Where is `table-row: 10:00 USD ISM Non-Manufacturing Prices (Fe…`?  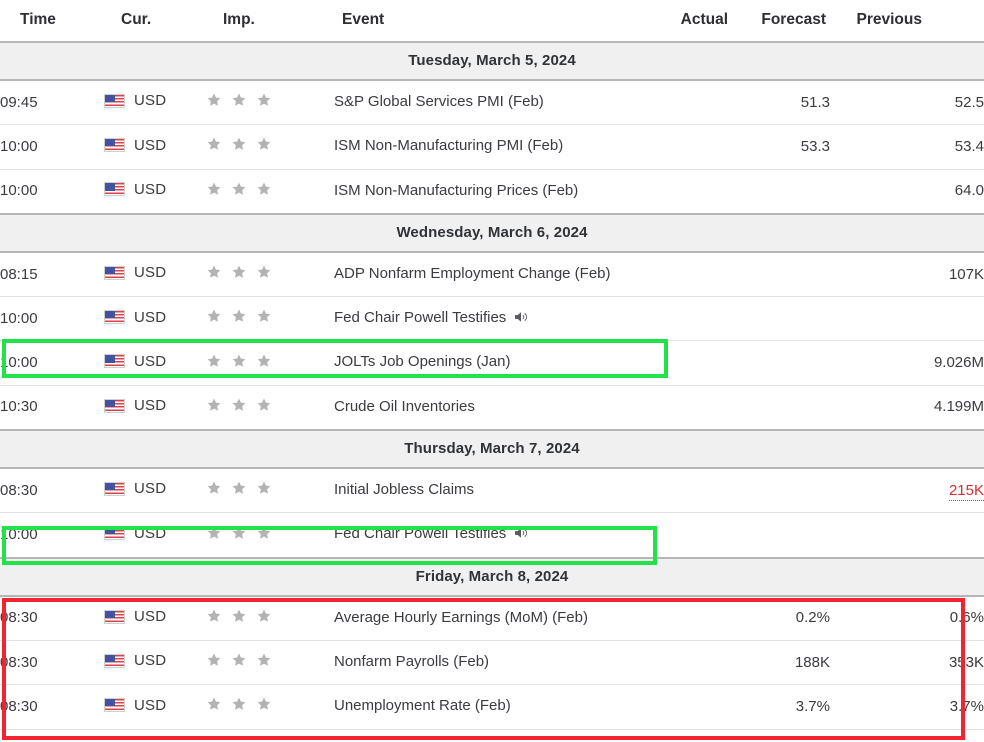
table-row: 10:00 USD ISM Non-Manufacturing Prices (Fe… is located at coordinates (492, 192).